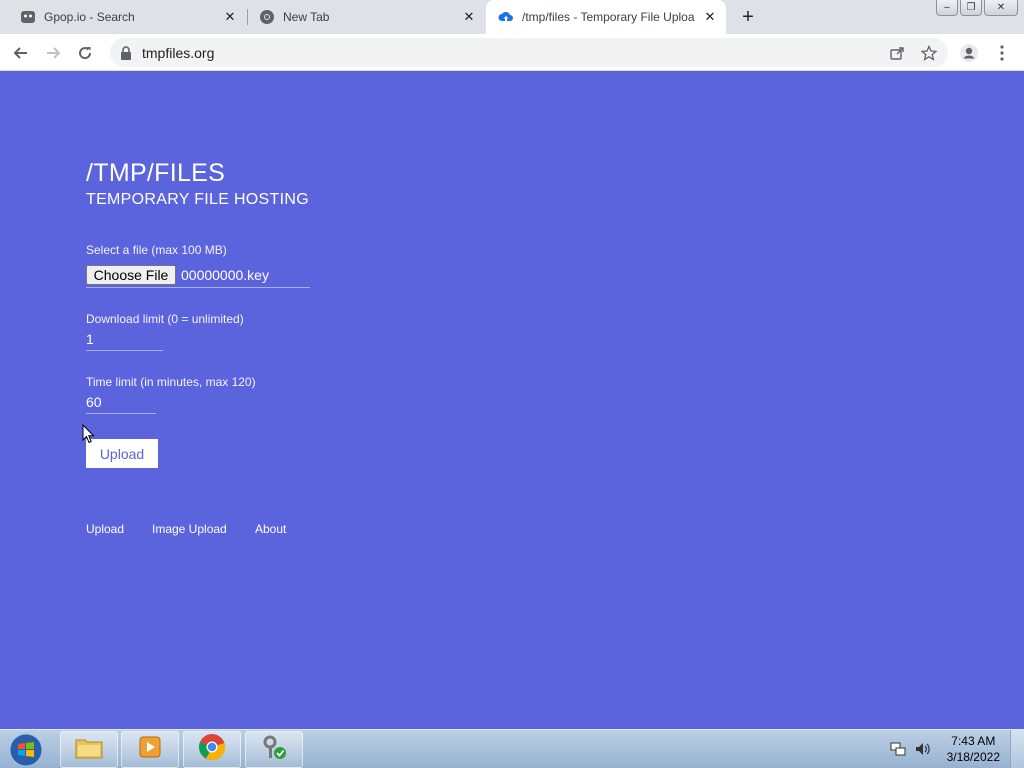  I want to click on download-limit-label: Download limit (0 = unlimited), so click(165, 319).